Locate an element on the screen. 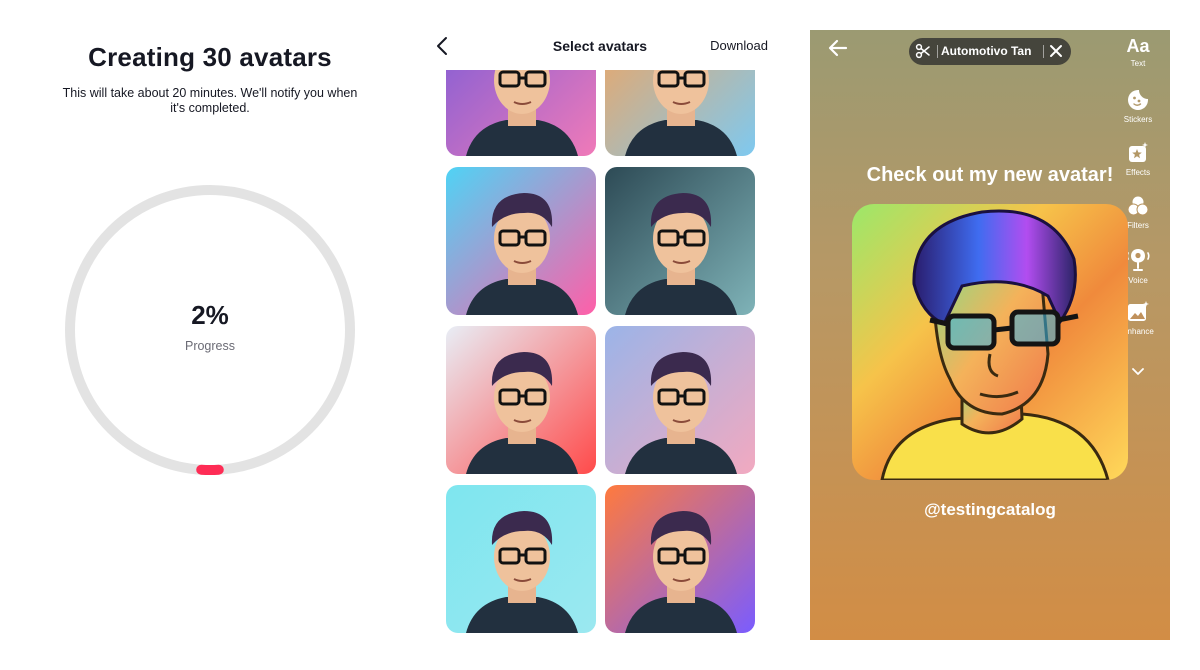 This screenshot has width=1200, height=670. scissors-icon is located at coordinates (923, 51).